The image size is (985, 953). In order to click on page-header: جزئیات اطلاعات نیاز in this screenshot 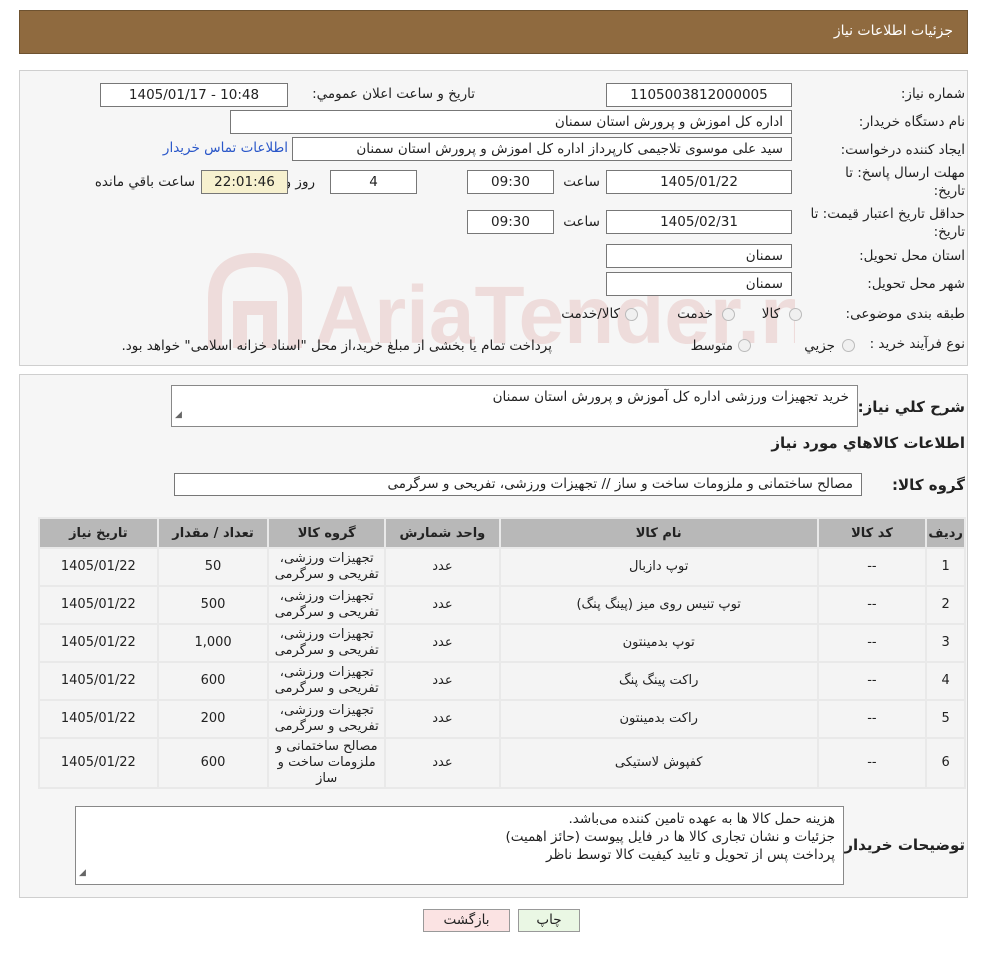, I will do `click(493, 32)`.